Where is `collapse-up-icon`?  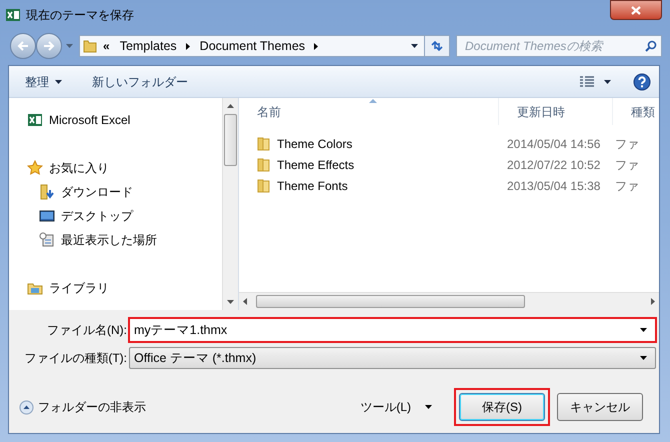
collapse-up-icon is located at coordinates (26, 407).